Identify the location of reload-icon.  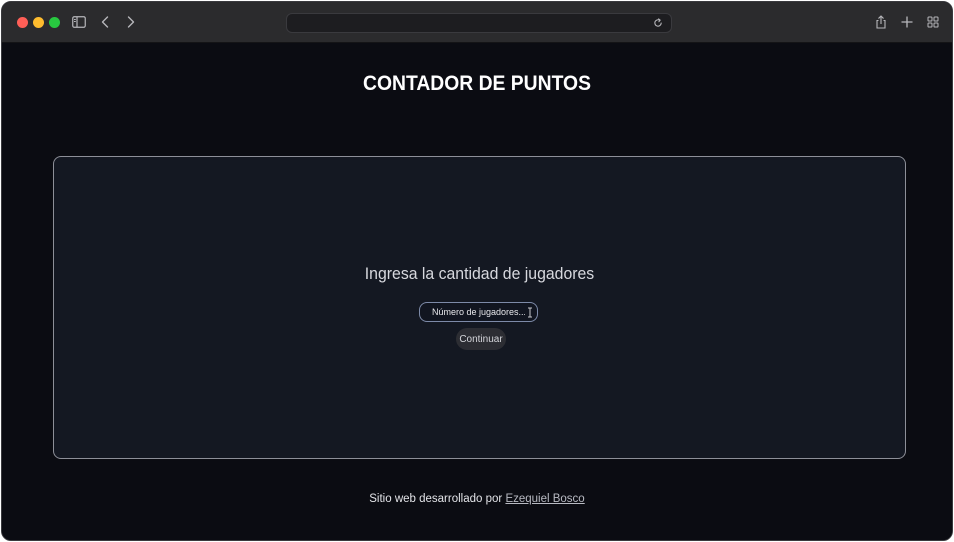
(658, 23).